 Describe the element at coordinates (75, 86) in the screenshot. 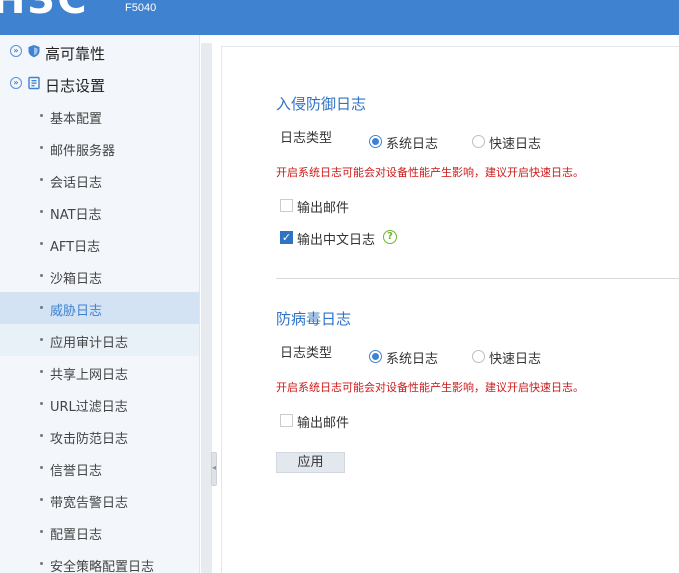

I see `sidebar-group-label: 日志设置` at that location.